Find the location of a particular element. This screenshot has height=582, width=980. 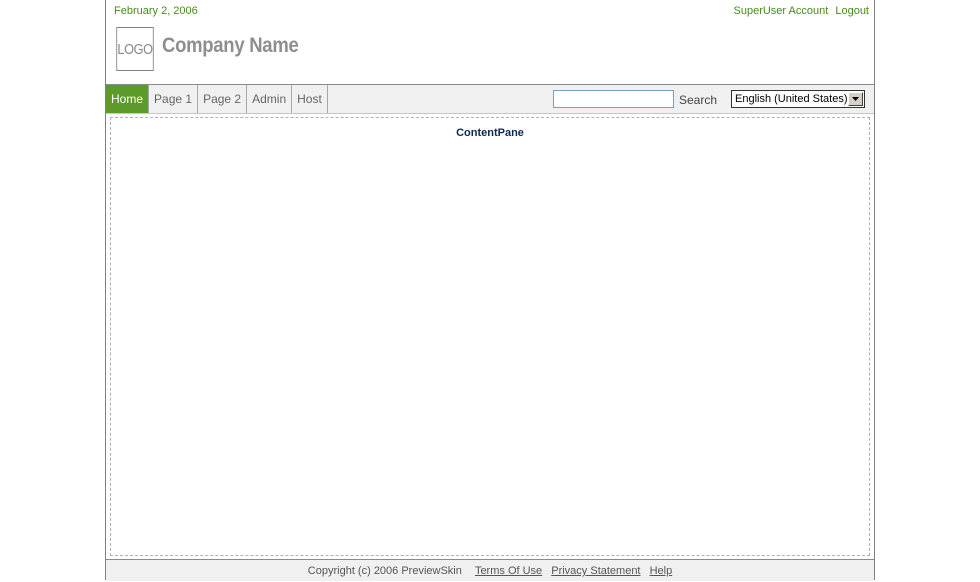

terms-link: Terms Of Use is located at coordinates (508, 571).